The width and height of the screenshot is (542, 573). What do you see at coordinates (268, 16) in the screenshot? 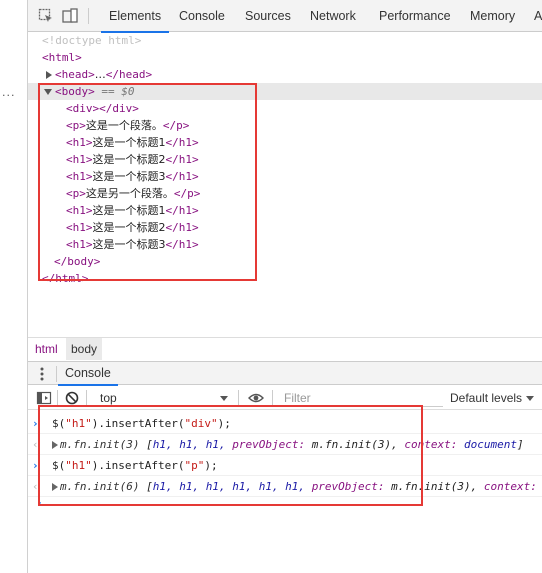
I see `tab-sources: Sources` at bounding box center [268, 16].